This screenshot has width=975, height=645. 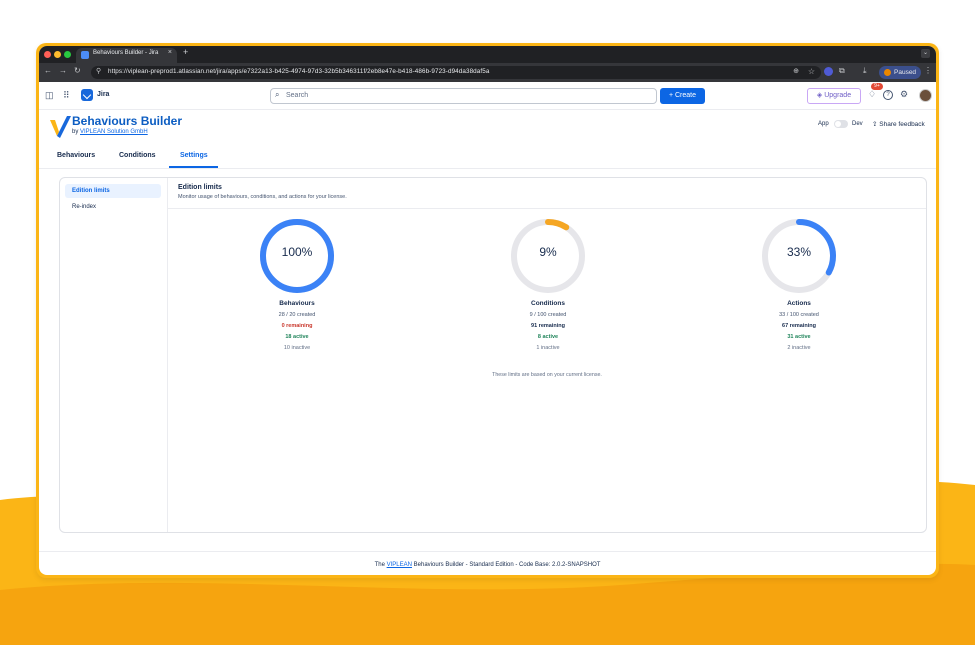 What do you see at coordinates (828, 71) in the screenshot?
I see `extension-icon` at bounding box center [828, 71].